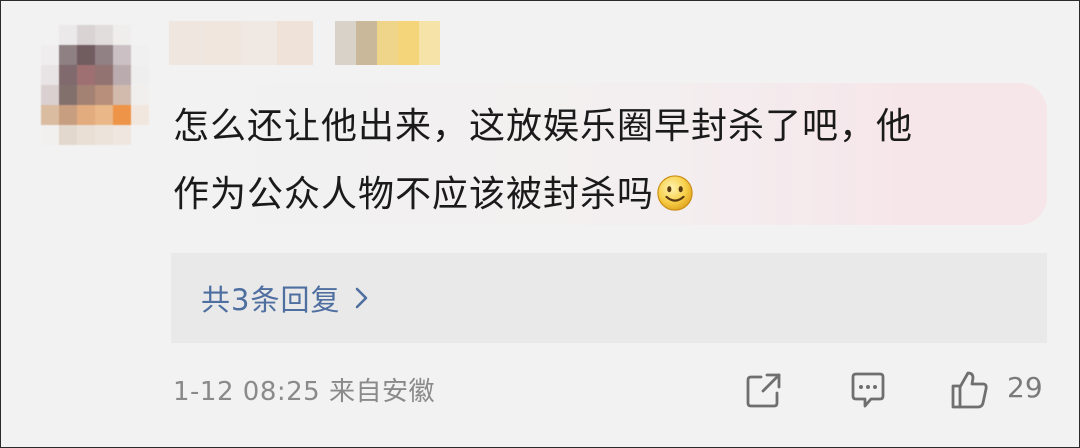  I want to click on comment-line-1: 怎么还让他出来，这放娱乐圈早封杀了吧，他, so click(543, 126).